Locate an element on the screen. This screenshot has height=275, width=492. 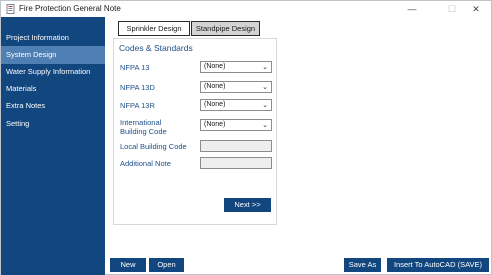
nfpa-13r-label: NFPA 13R is located at coordinates (137, 105).